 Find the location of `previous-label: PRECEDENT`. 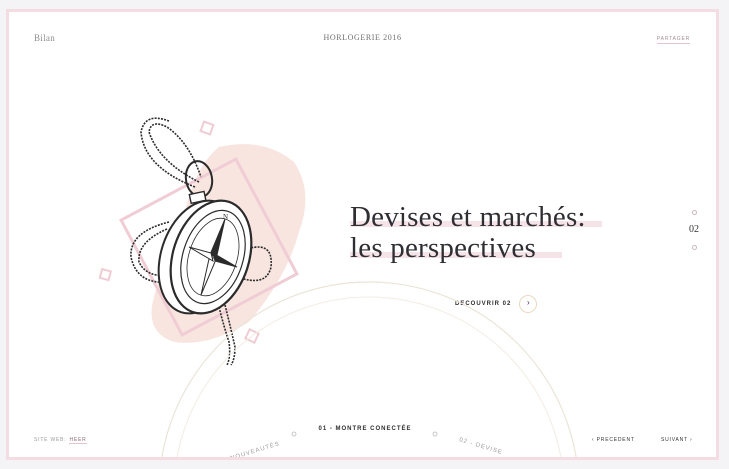

previous-label: PRECEDENT is located at coordinates (615, 440).